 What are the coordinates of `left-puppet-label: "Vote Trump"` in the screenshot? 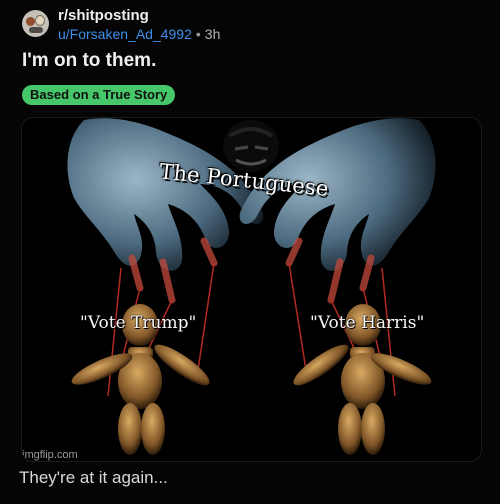 It's located at (138, 323).